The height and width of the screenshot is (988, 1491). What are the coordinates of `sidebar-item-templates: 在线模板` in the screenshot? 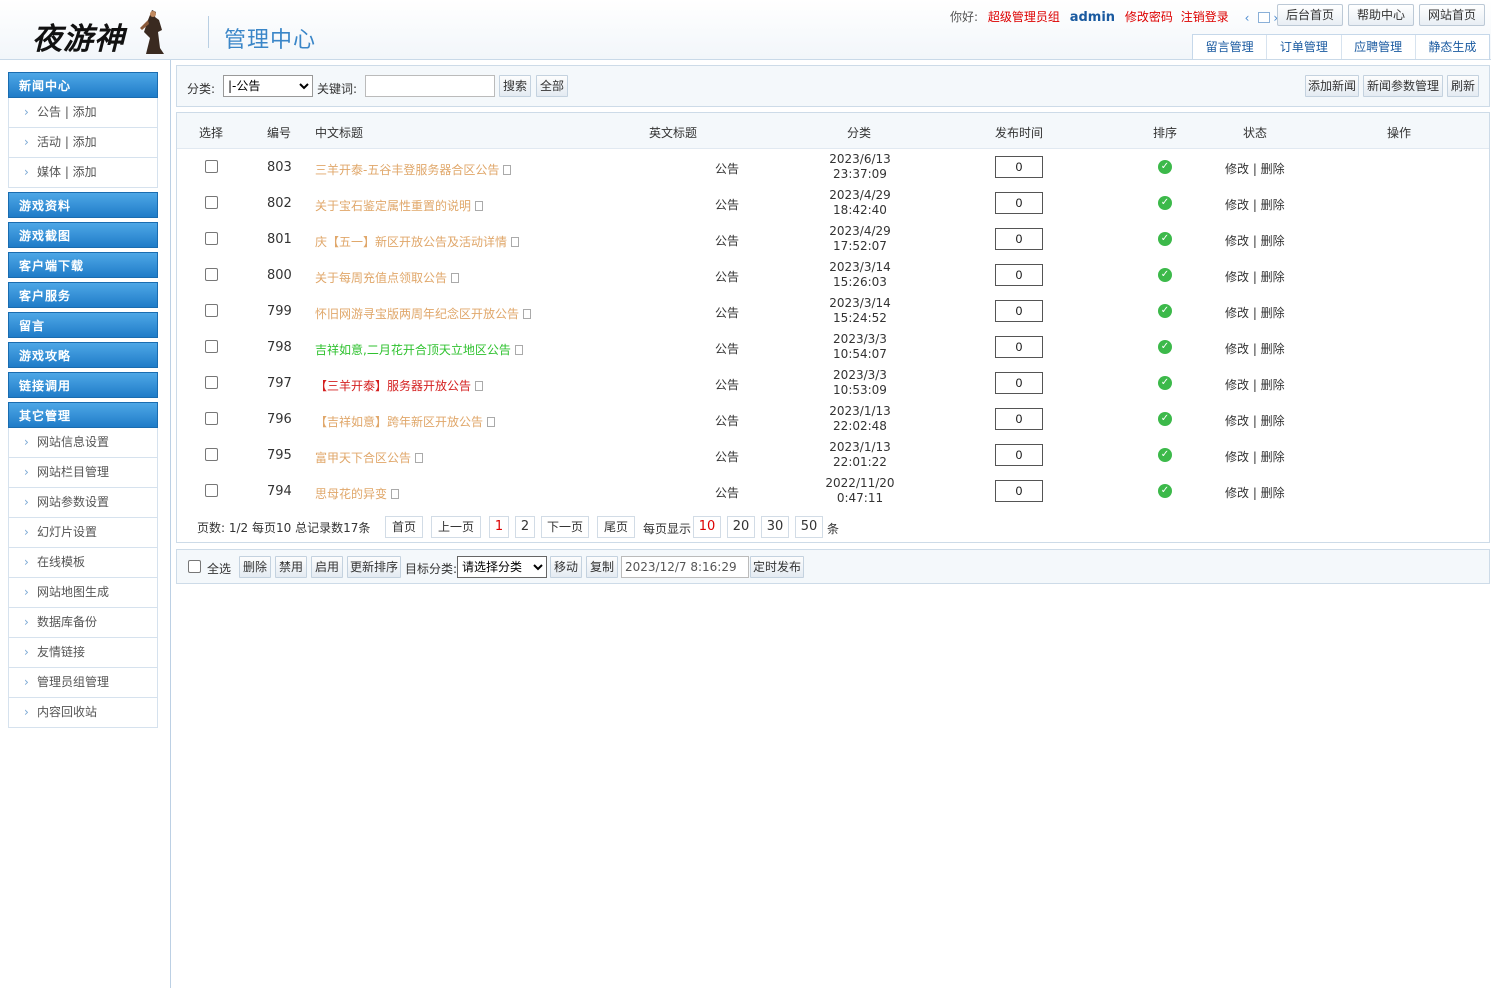 It's located at (83, 563).